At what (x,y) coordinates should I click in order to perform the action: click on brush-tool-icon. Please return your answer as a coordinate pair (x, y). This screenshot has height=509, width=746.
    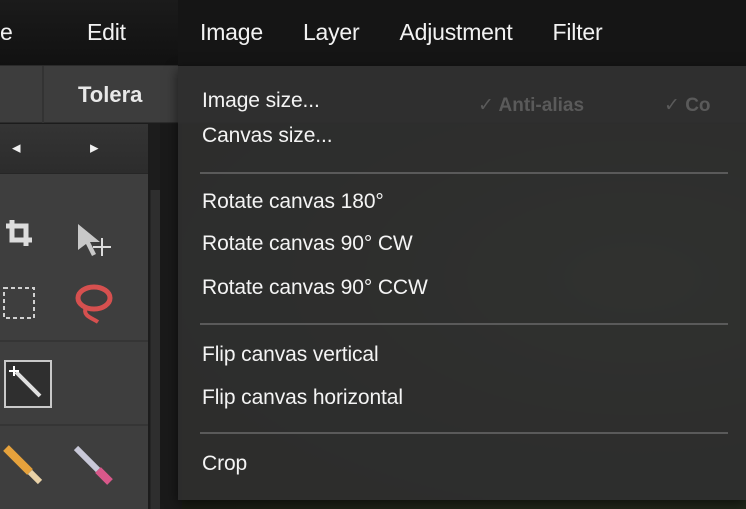
    Looking at the image, I should click on (92, 464).